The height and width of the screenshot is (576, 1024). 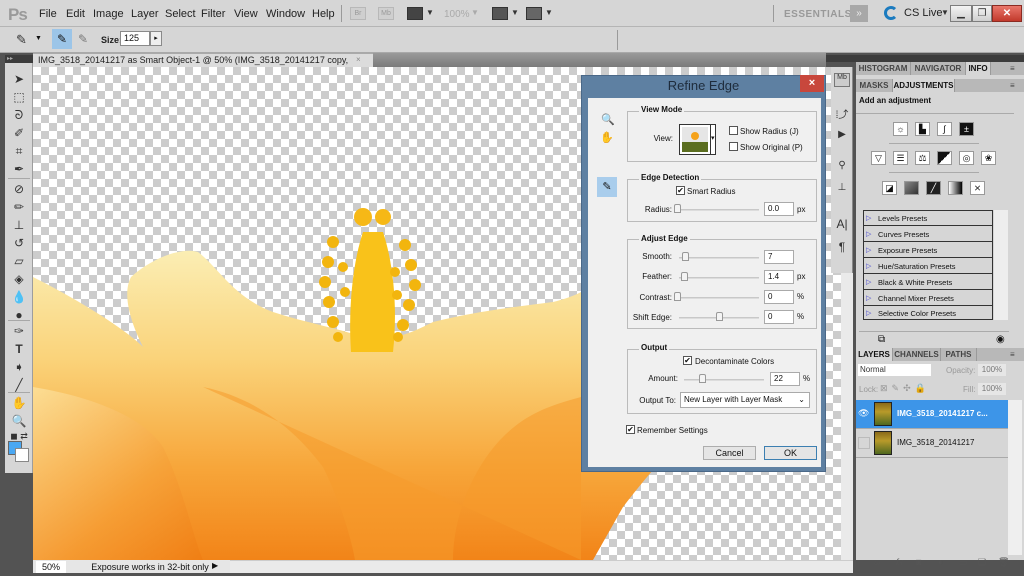 I want to click on view-previous-state-icon: ◉, so click(x=1000, y=339).